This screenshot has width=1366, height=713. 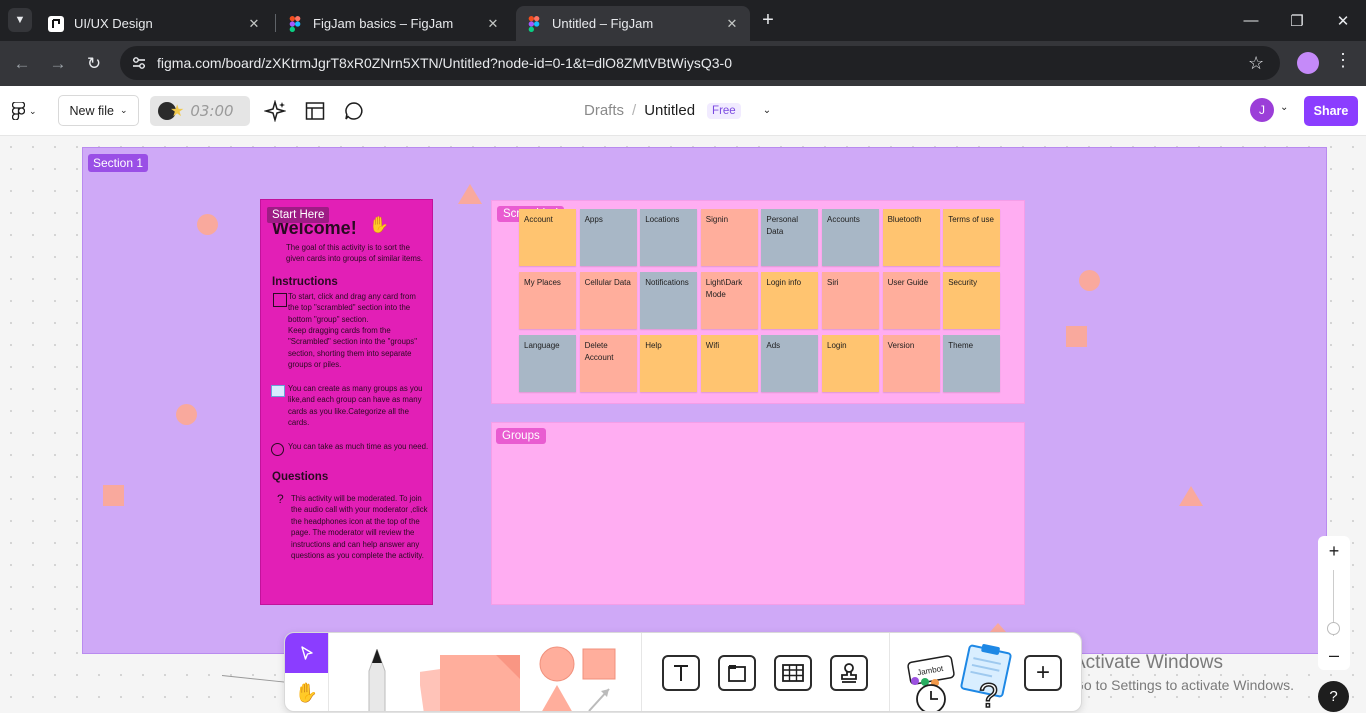 I want to click on sticky-note: Bluetooth, so click(x=911, y=237).